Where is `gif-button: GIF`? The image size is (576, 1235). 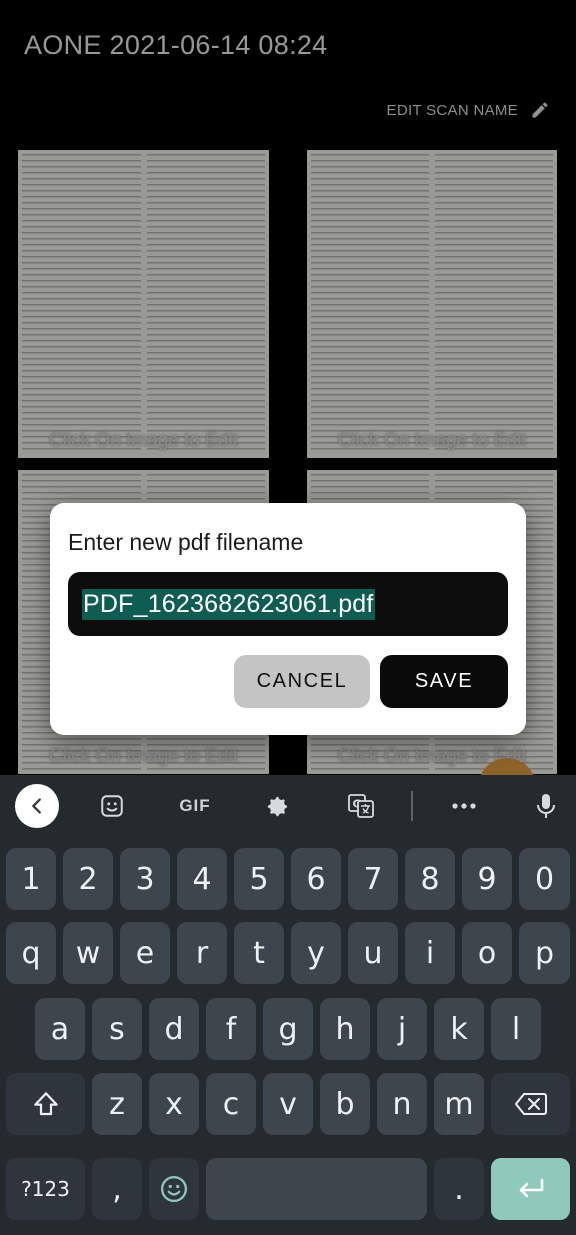
gif-button: GIF is located at coordinates (195, 806).